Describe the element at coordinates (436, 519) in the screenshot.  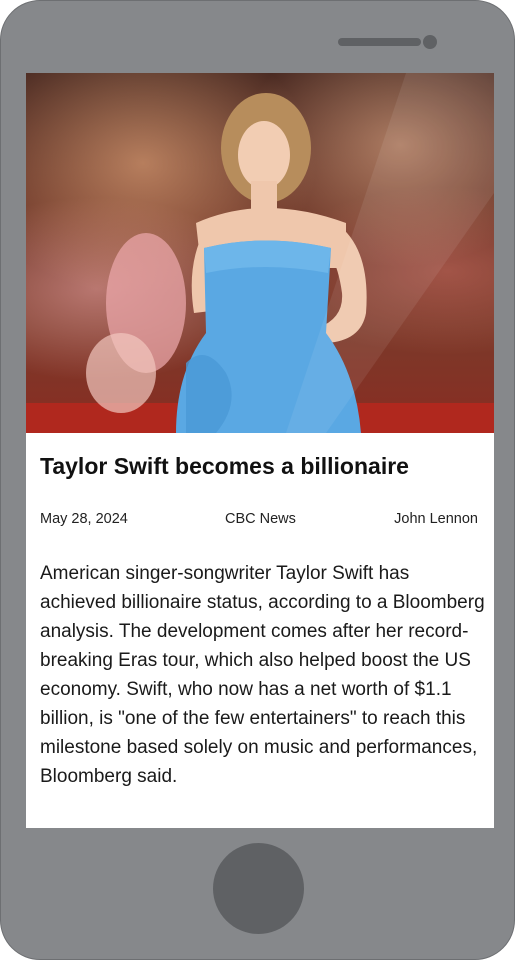
I see `article-author: John Lennon` at that location.